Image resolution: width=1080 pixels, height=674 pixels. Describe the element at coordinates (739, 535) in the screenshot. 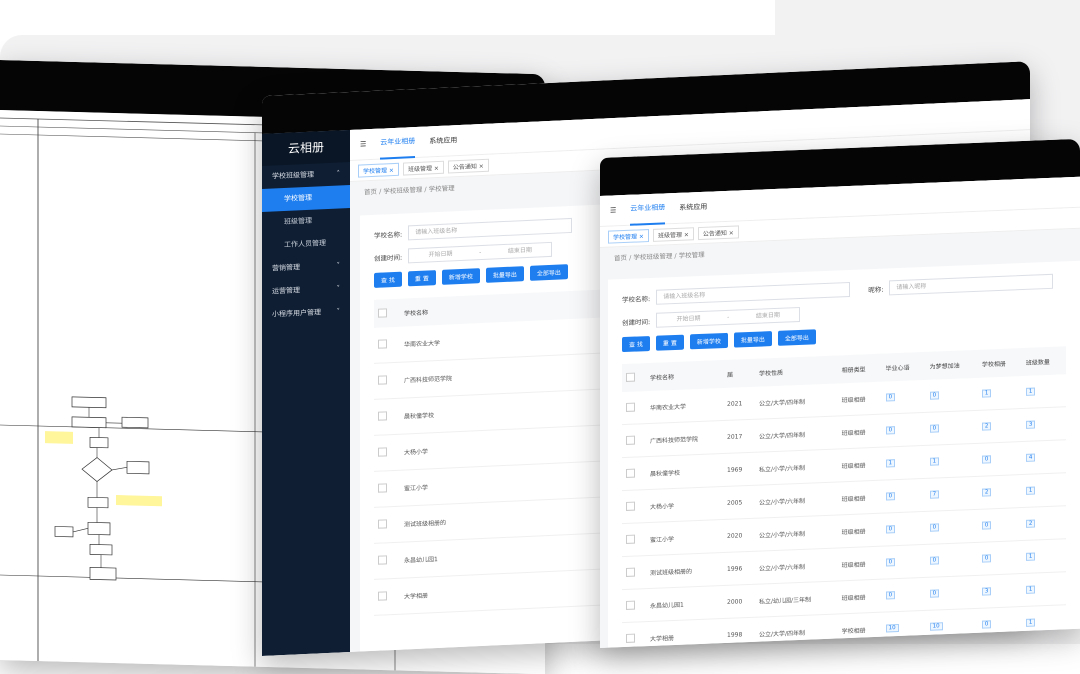

I see `cell-year: 2020` at that location.